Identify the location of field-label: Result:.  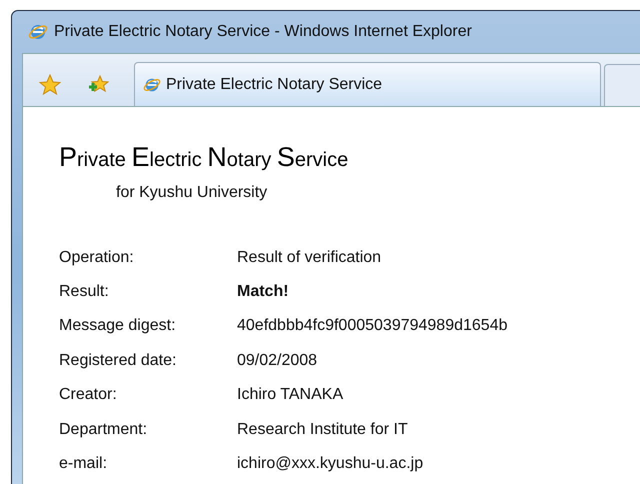
(84, 292).